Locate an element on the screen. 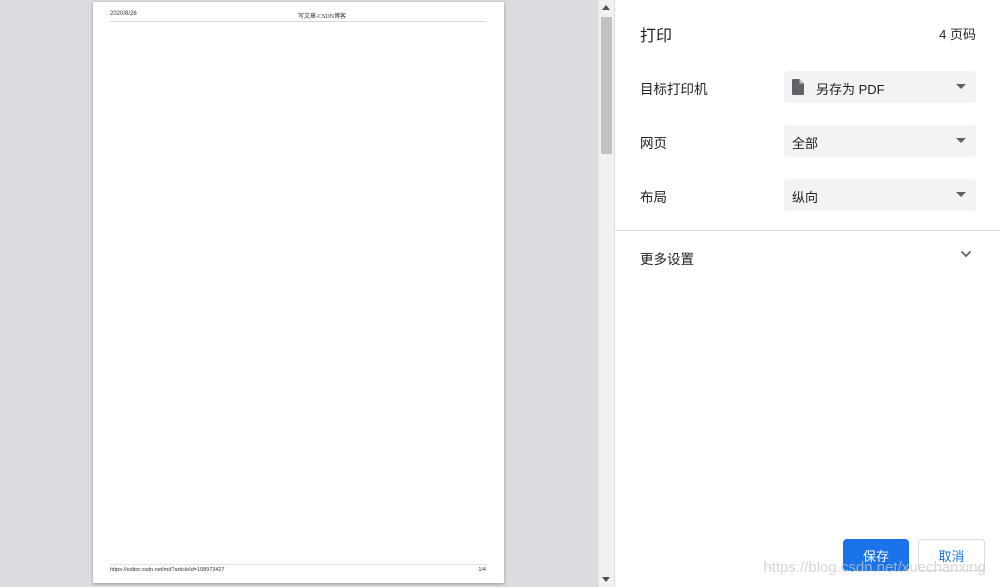  destination-select: 另存为 PDF is located at coordinates (880, 87).